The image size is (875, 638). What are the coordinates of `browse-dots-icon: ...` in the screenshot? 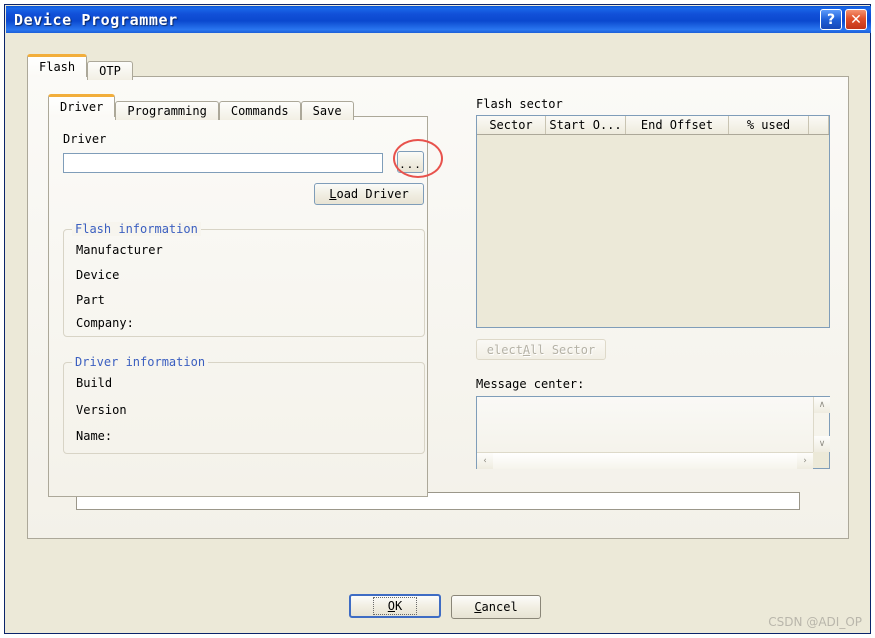 It's located at (410, 164).